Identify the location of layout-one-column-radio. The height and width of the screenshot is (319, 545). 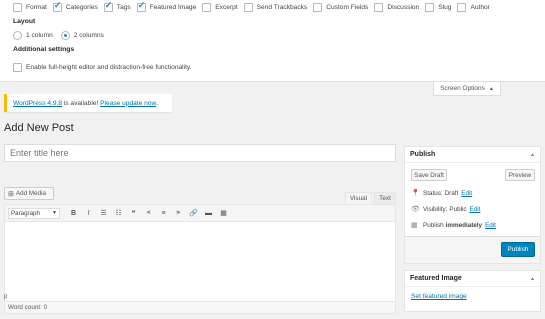
(17, 35).